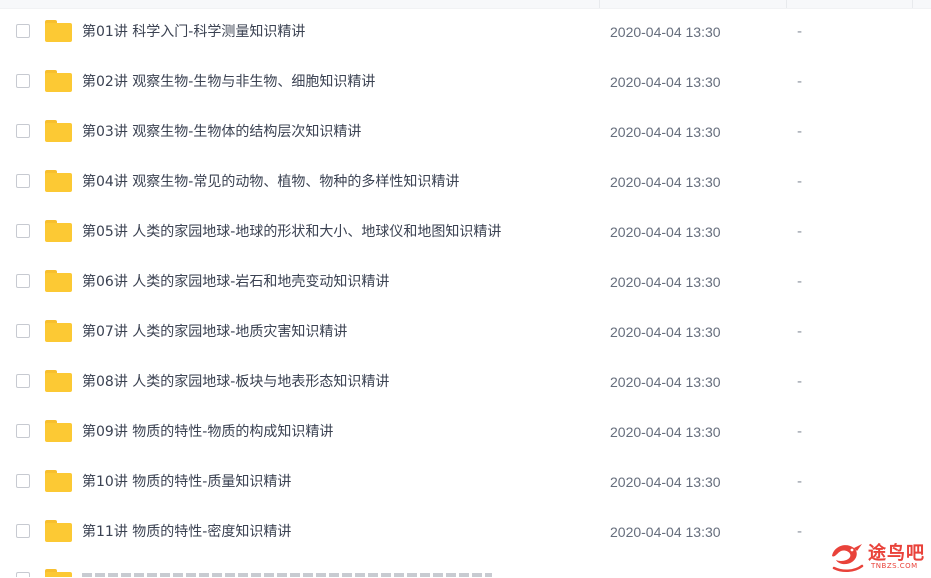 This screenshot has width=931, height=578. What do you see at coordinates (186, 532) in the screenshot?
I see `file-name: 第11讲 物质的特性-密度知识精讲` at bounding box center [186, 532].